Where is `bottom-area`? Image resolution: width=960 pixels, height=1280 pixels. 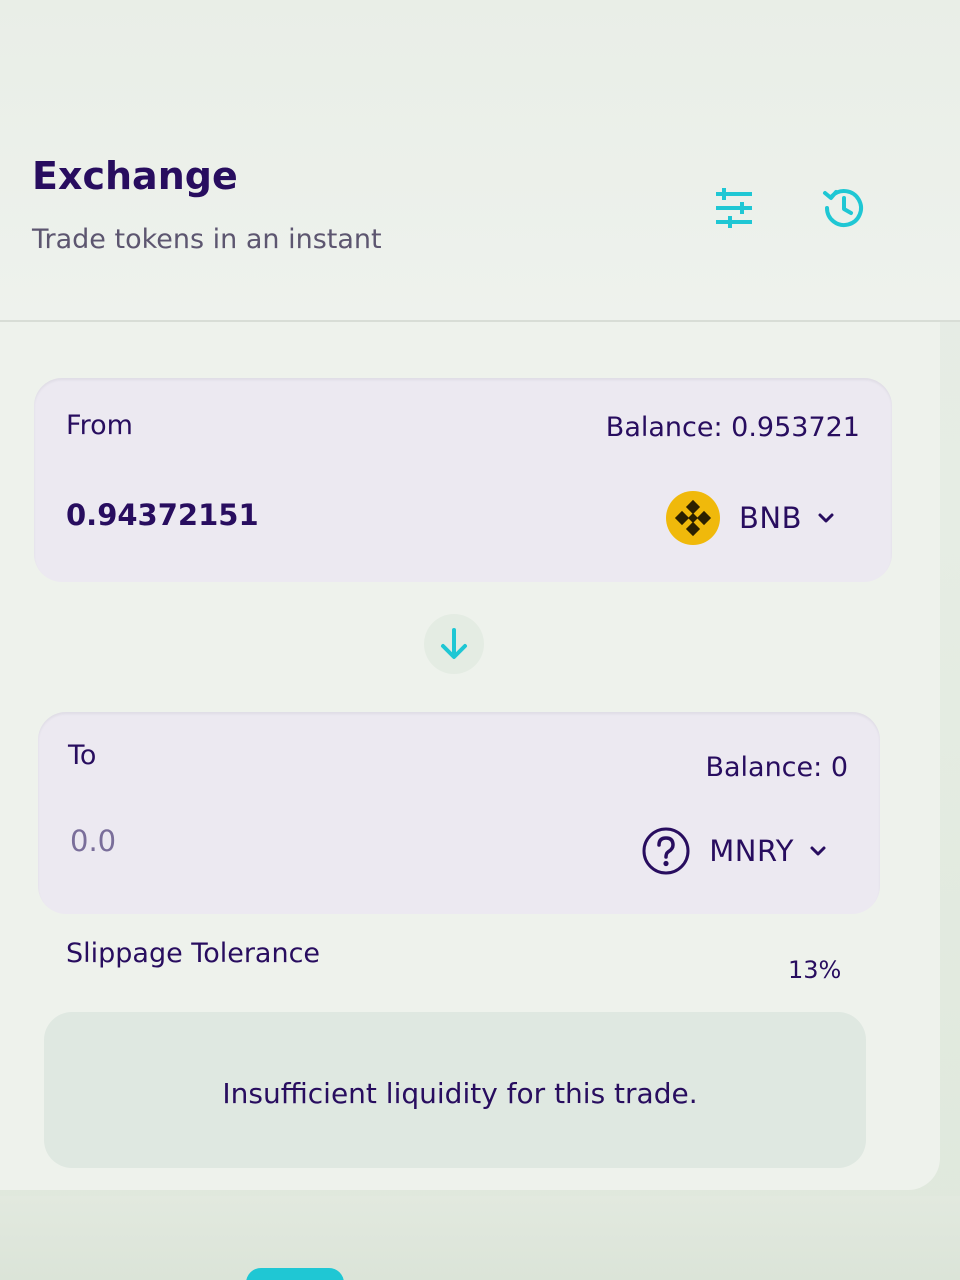
bottom-area is located at coordinates (480, 1238).